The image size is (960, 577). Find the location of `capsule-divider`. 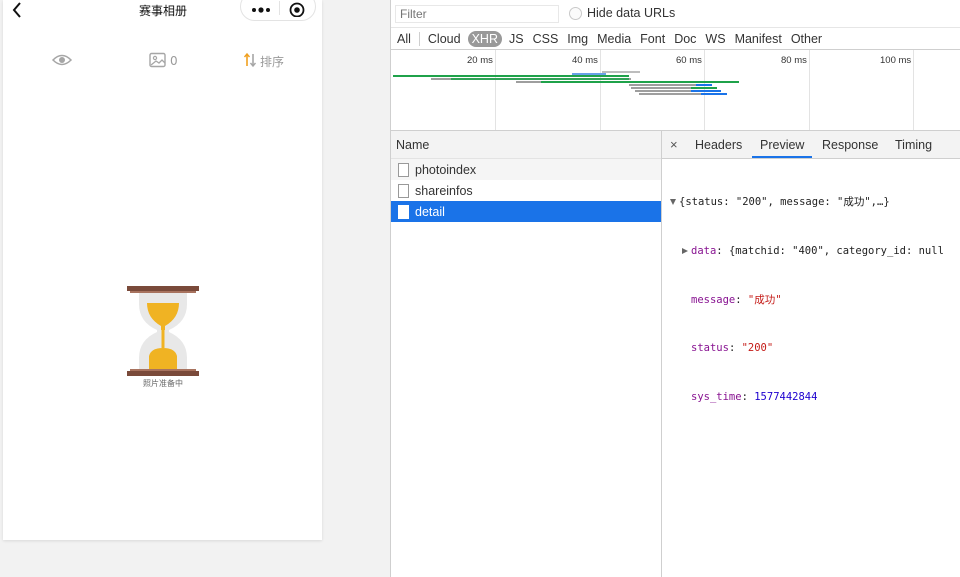

capsule-divider is located at coordinates (279, 8).